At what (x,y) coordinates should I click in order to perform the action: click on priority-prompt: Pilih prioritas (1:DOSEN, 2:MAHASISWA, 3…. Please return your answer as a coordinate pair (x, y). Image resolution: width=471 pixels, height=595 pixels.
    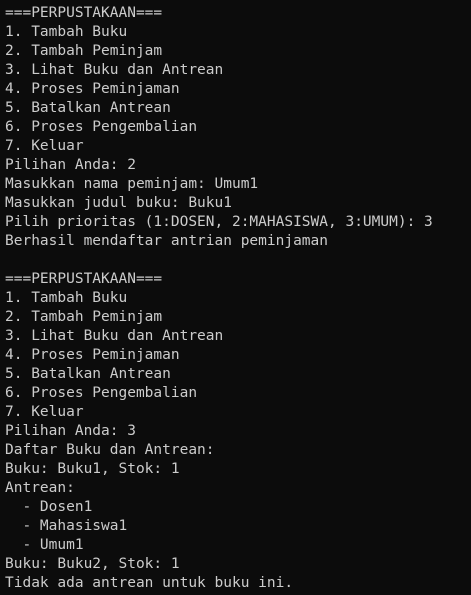
    Looking at the image, I should click on (219, 222).